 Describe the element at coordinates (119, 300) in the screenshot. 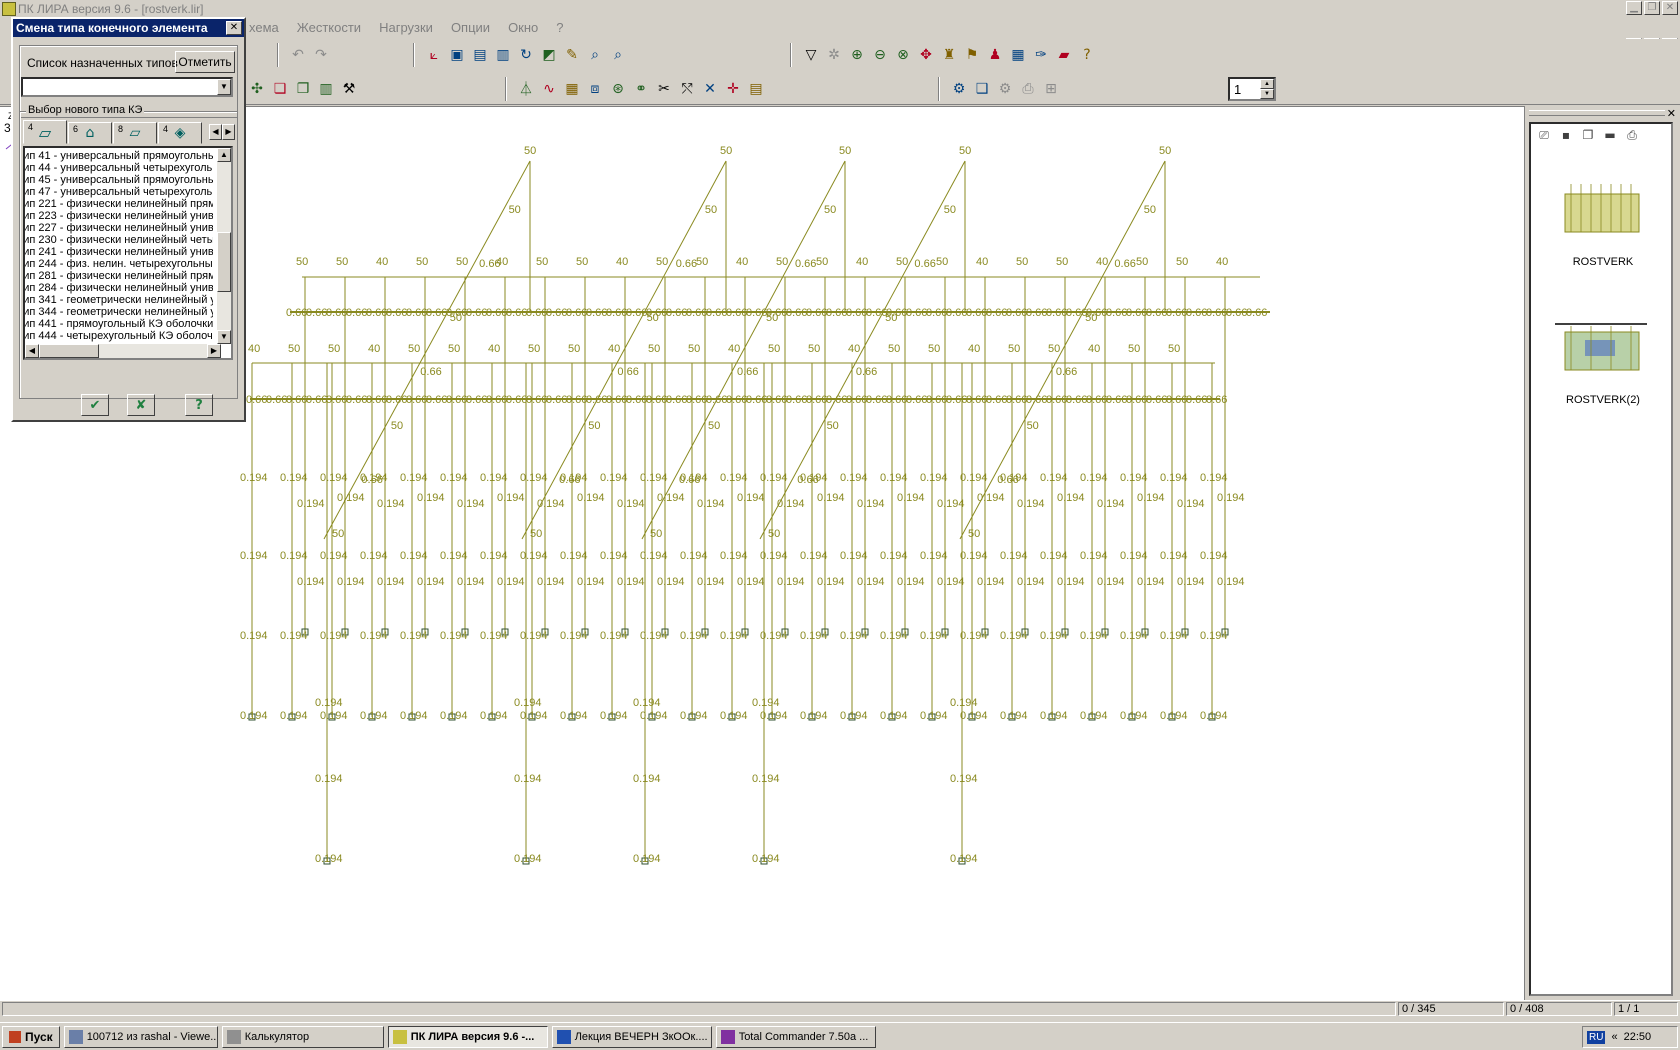

I see `fe-type-item: Тип 341 - геометрически нелинейный у` at that location.